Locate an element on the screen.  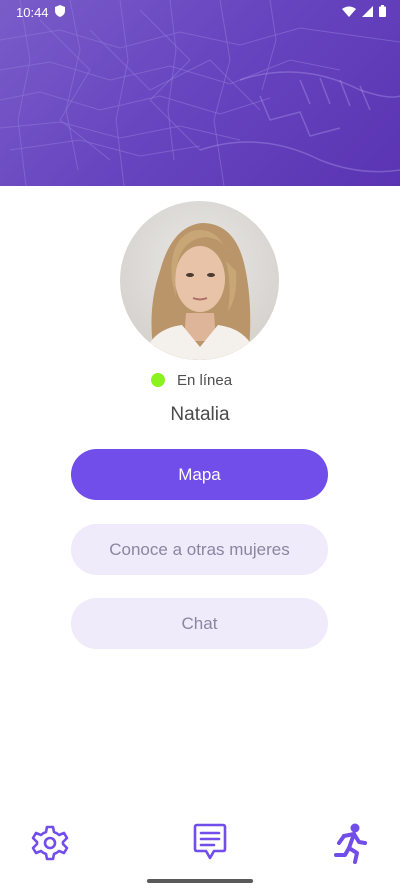
online-status-label: En línea is located at coordinates (205, 380).